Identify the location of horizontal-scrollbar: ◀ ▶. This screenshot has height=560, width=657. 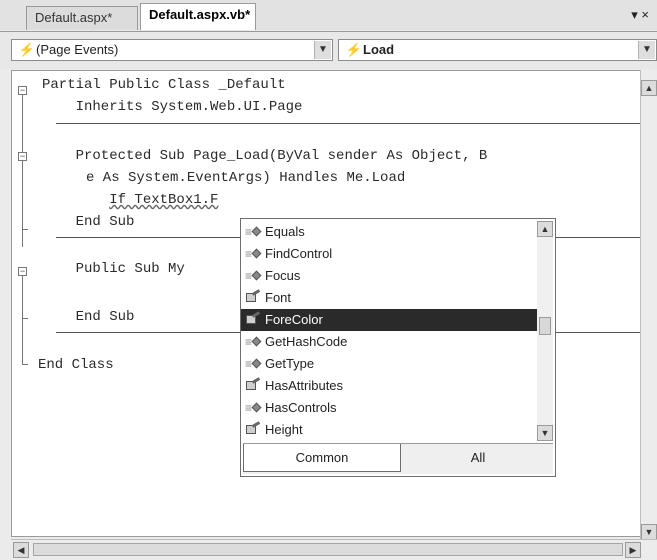
(334, 549).